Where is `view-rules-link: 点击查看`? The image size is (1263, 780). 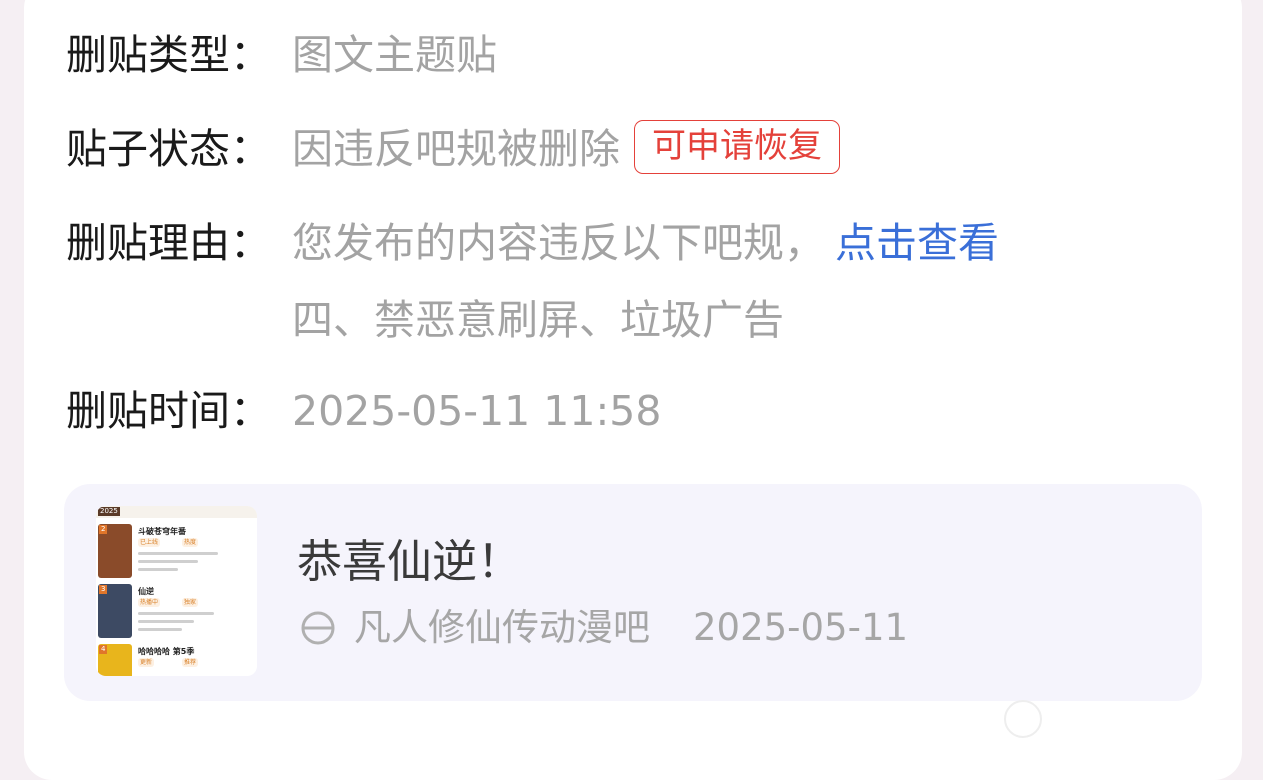 view-rules-link: 点击查看 is located at coordinates (917, 243).